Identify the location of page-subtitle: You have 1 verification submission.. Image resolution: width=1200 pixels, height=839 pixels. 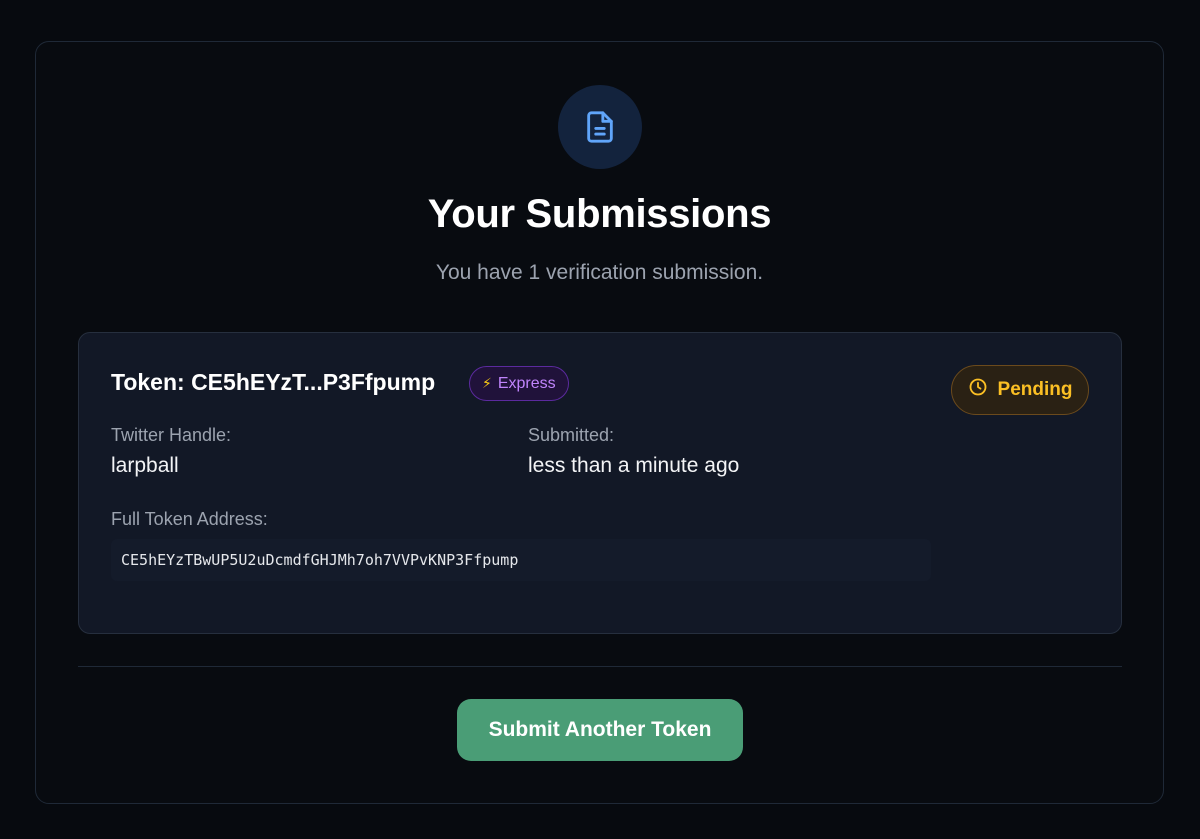
(599, 272).